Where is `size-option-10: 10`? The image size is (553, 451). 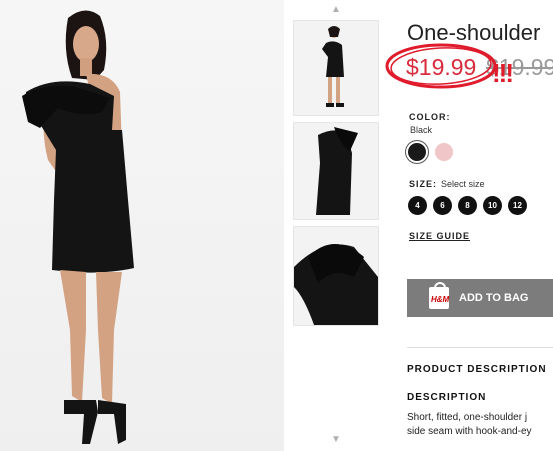
size-option-10: 10 is located at coordinates (492, 205).